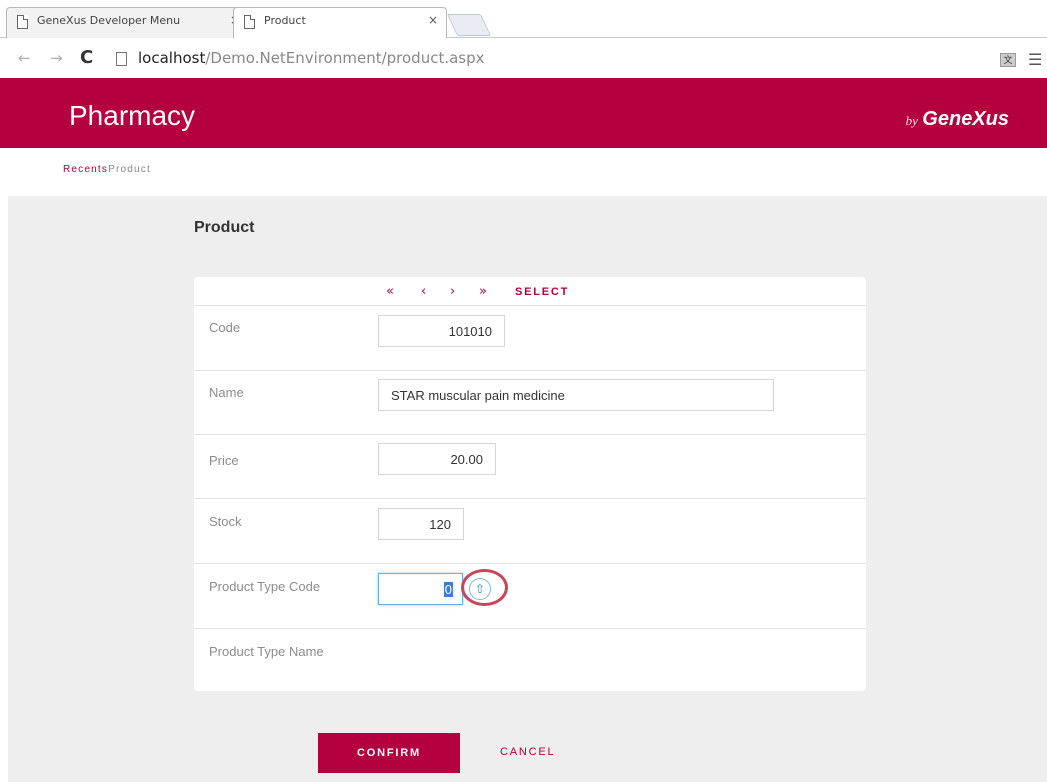 The image size is (1047, 782). What do you see at coordinates (340, 23) in the screenshot?
I see `browser-tab-product: Product ×` at bounding box center [340, 23].